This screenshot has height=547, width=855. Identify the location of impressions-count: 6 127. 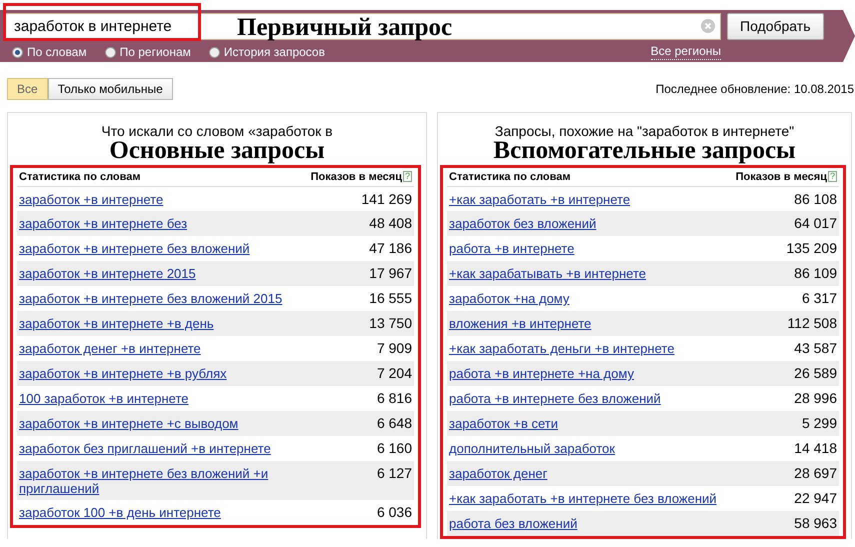
(394, 473).